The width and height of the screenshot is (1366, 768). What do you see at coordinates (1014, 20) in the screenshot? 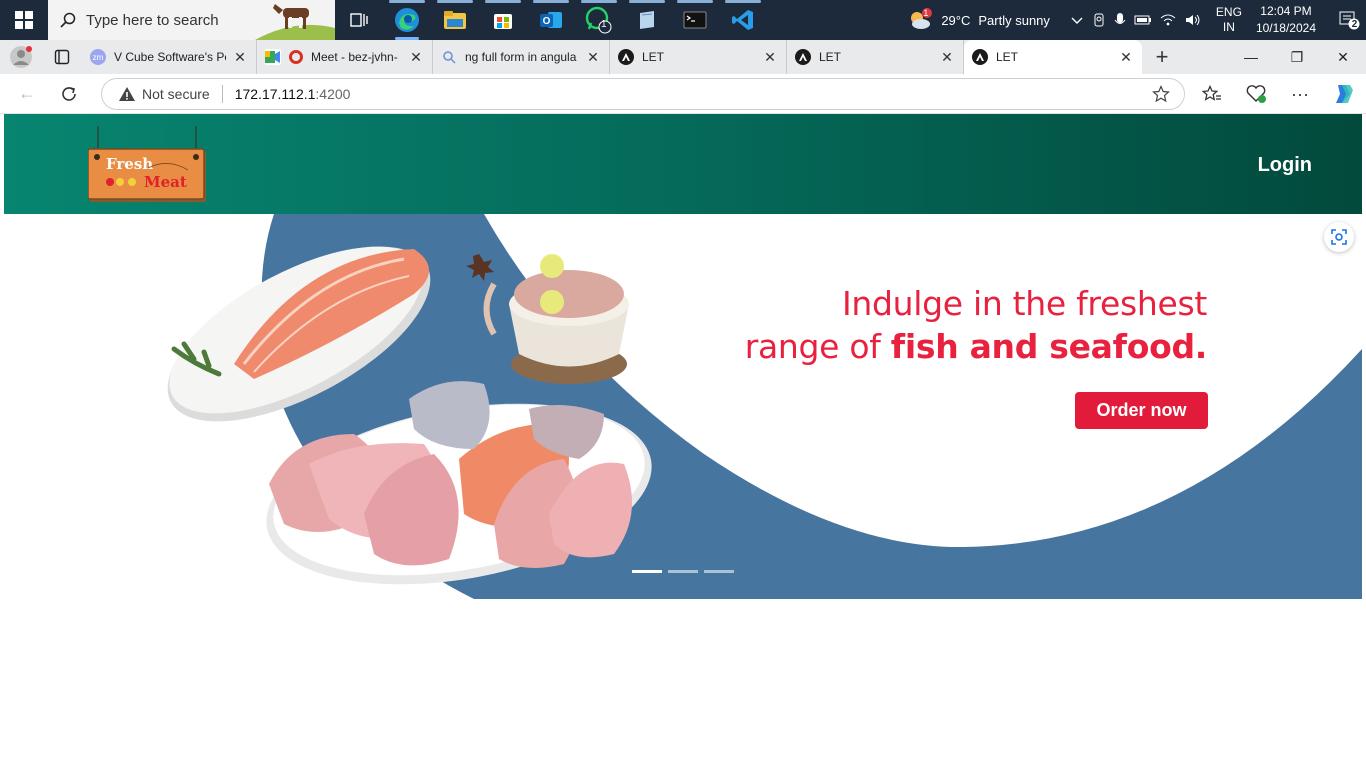
I see `weather-condition: Partly sunny` at bounding box center [1014, 20].